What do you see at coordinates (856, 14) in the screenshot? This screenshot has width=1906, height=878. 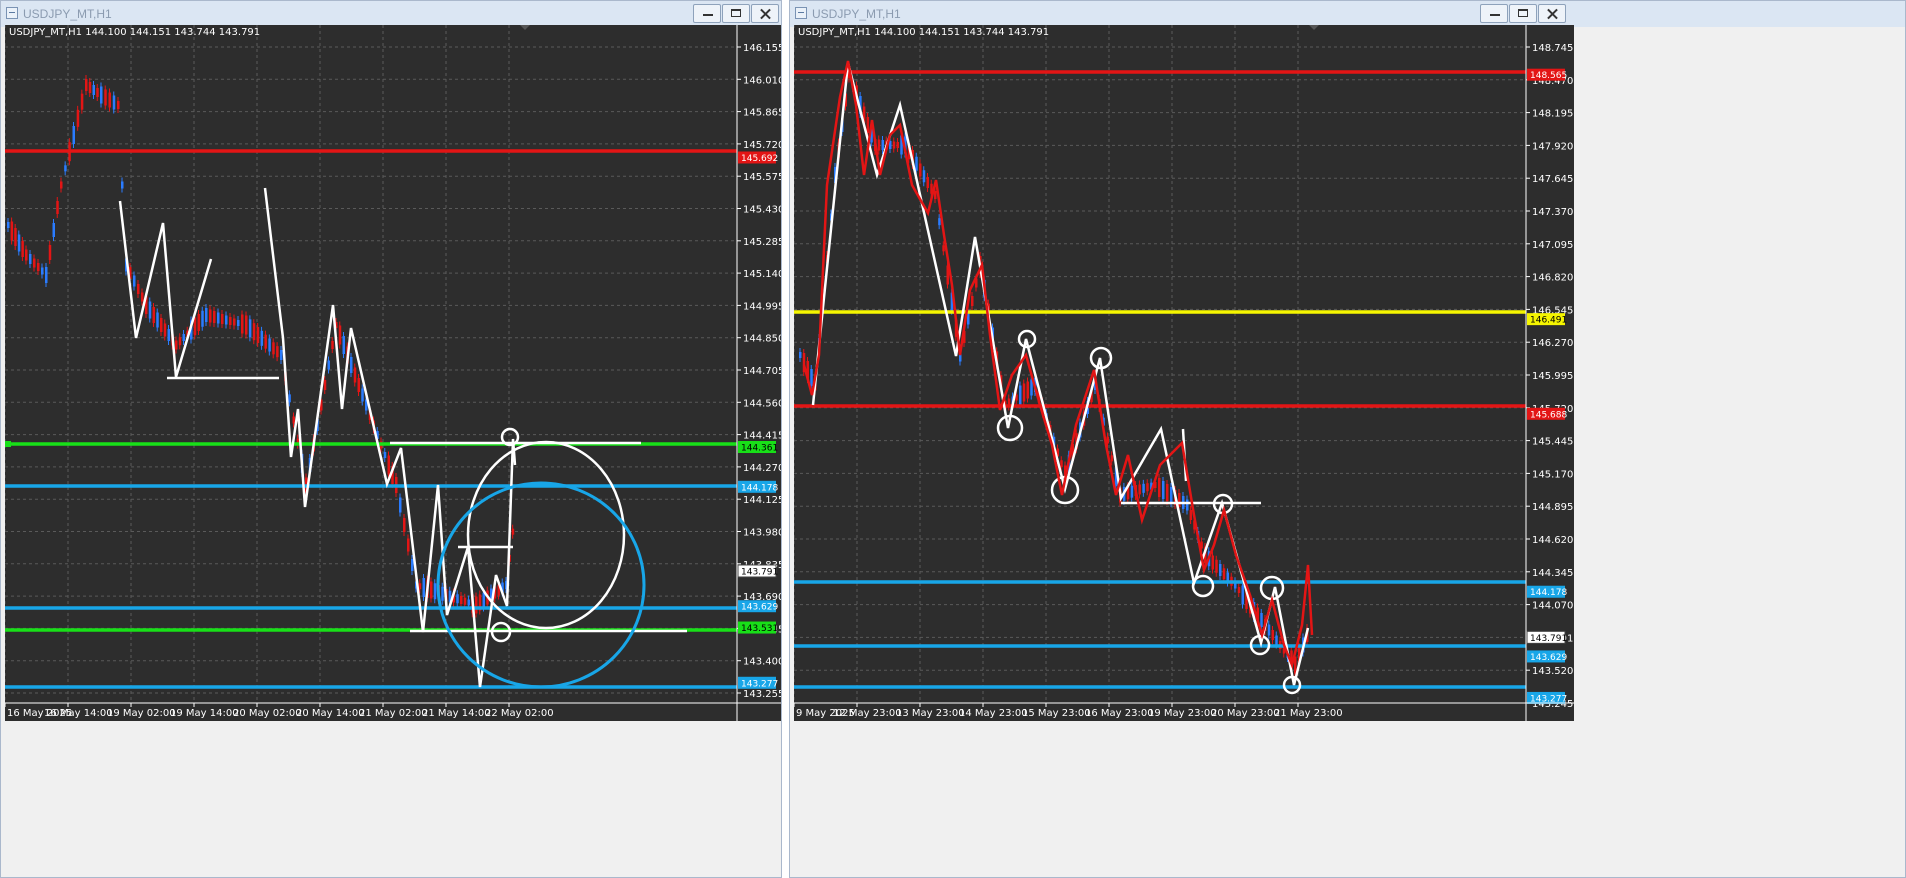 I see `window-title: USDJPY_MT,H1` at bounding box center [856, 14].